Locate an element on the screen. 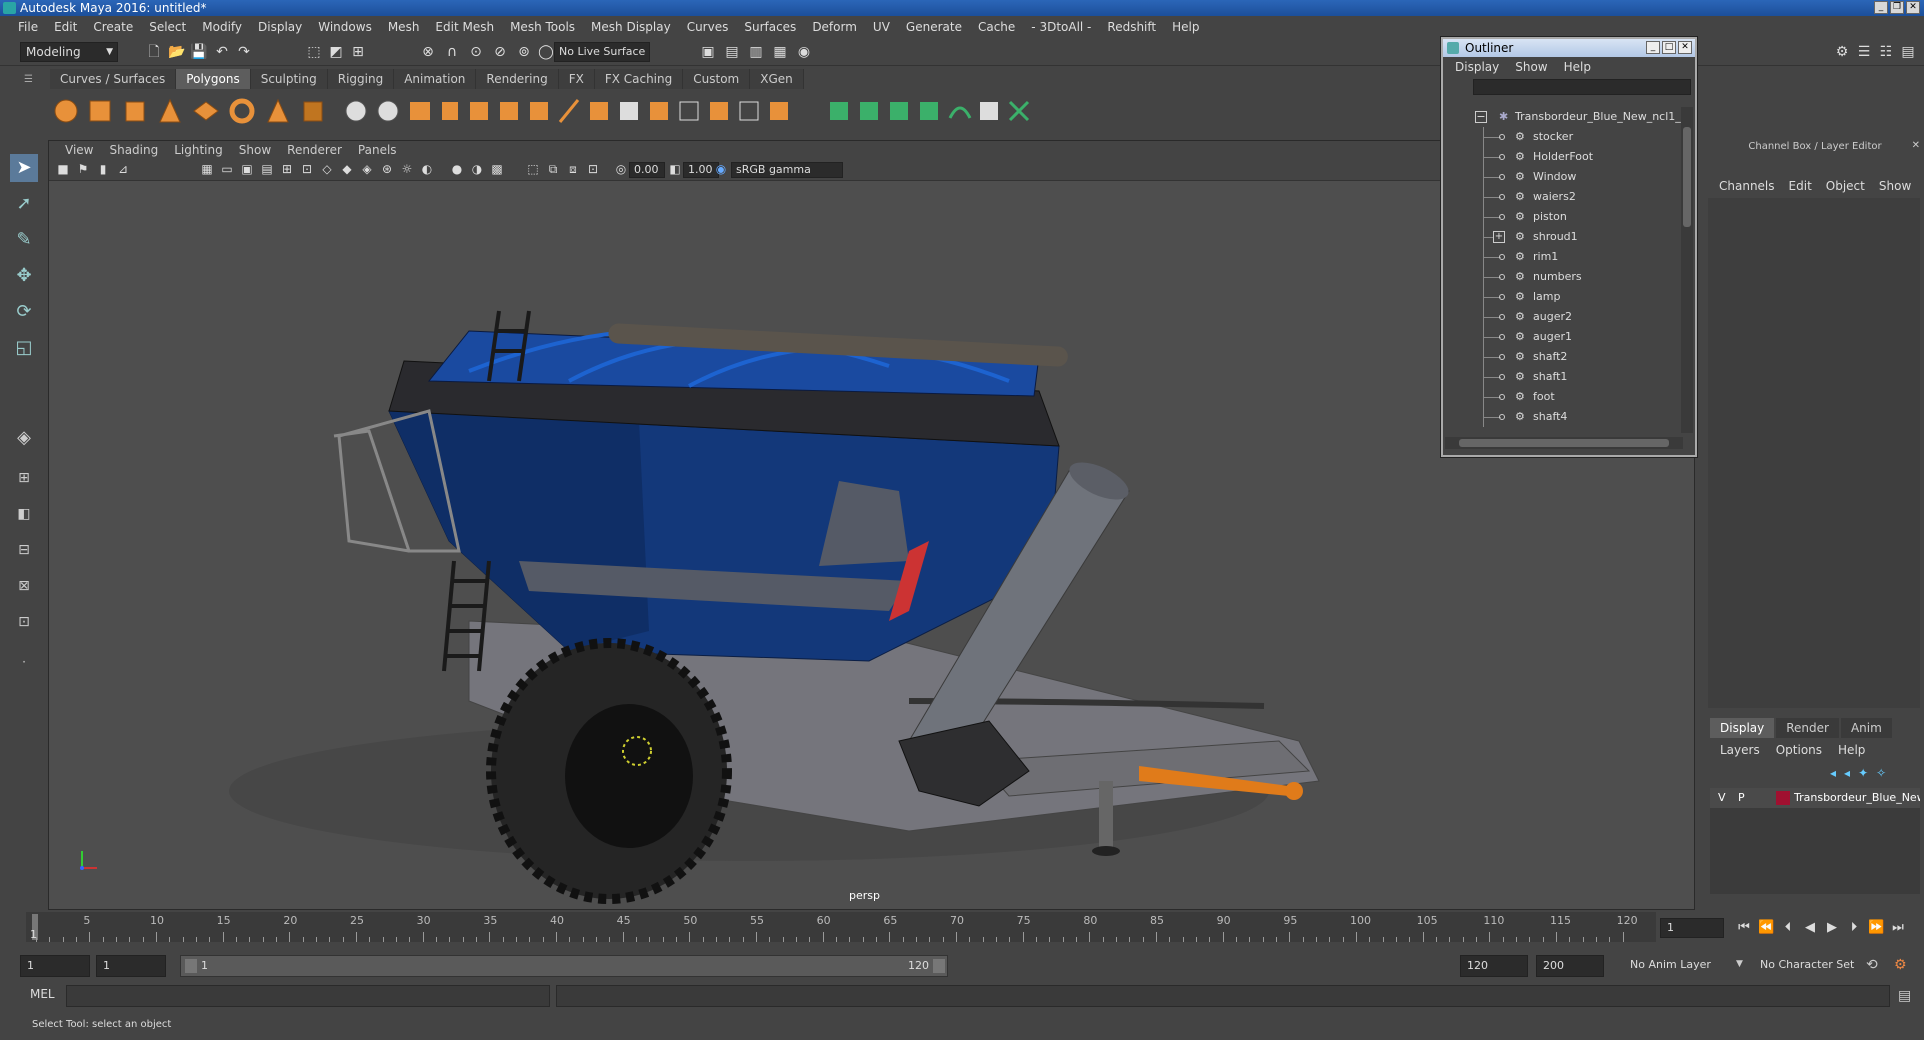 The height and width of the screenshot is (1040, 1924). bookmark-icon: ▮ is located at coordinates (103, 169).